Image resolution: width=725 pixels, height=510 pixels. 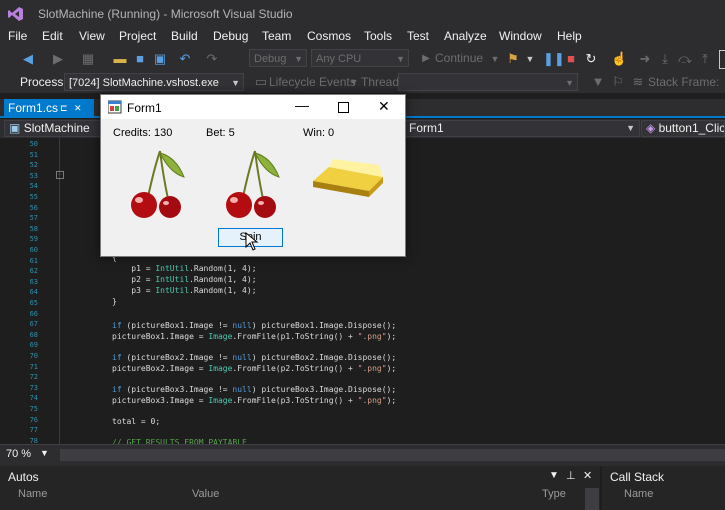 I want to click on menu-analyze: Analyze, so click(x=465, y=36).